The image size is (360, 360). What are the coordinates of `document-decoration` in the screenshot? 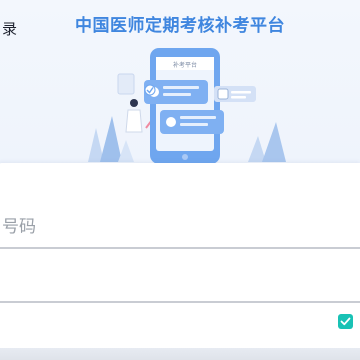 It's located at (126, 84).